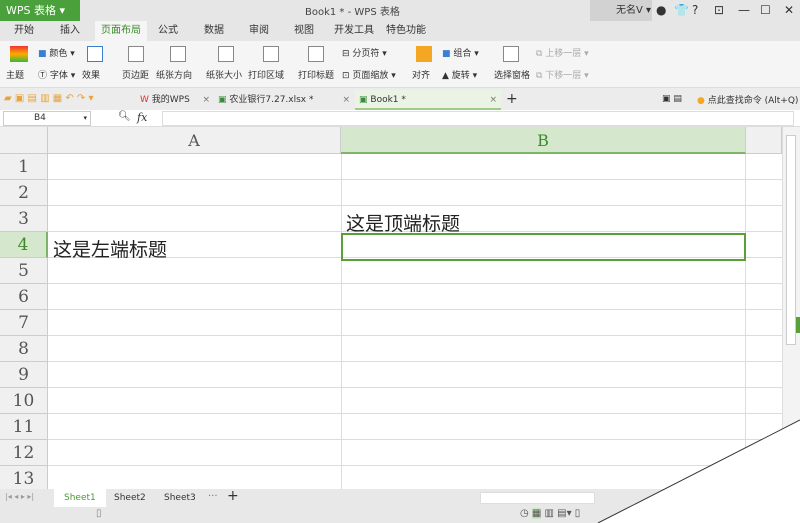 This screenshot has width=800, height=523. I want to click on page-curl, so click(698, 471).